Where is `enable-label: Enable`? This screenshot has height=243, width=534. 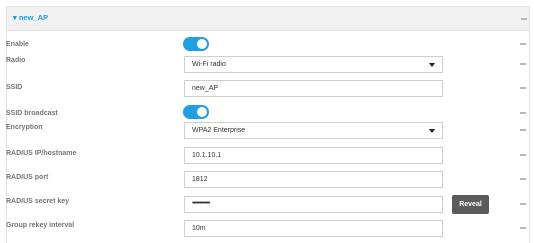 enable-label: Enable is located at coordinates (17, 44).